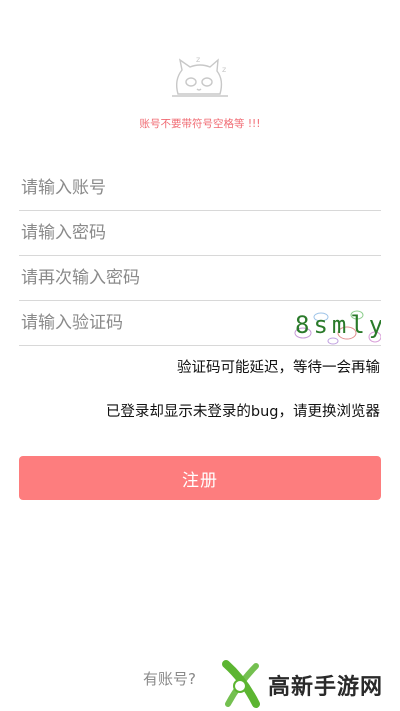 This screenshot has height=711, width=400. What do you see at coordinates (326, 687) in the screenshot?
I see `watermark-text: 高新手游网` at bounding box center [326, 687].